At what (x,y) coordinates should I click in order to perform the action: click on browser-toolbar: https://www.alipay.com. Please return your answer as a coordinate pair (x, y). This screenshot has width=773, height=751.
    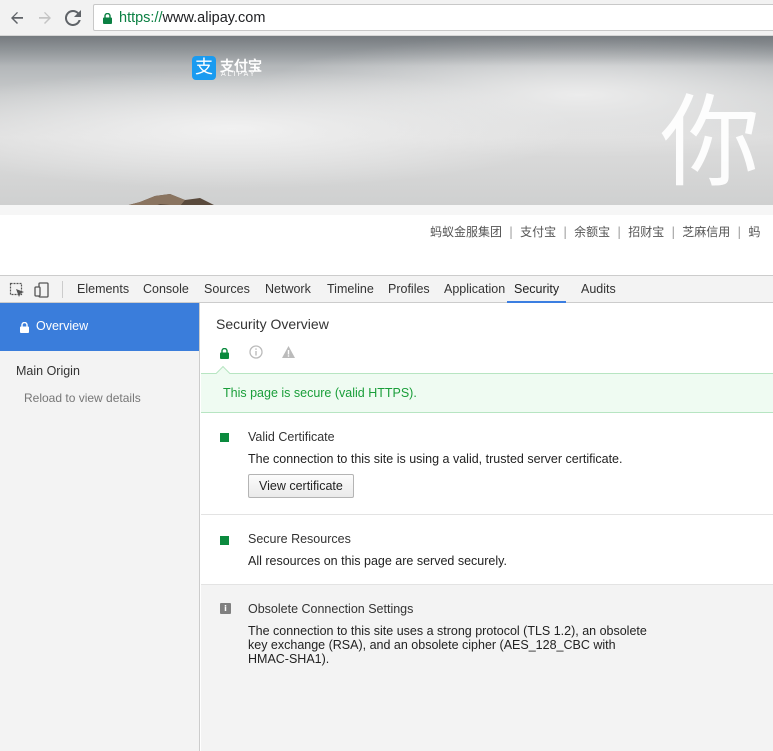
    Looking at the image, I should click on (386, 18).